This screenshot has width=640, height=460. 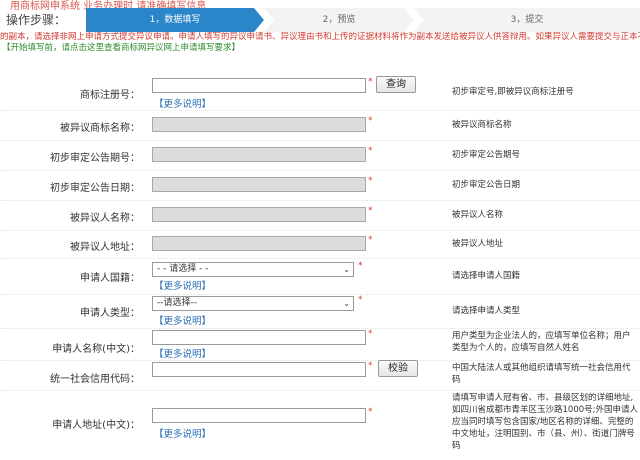 What do you see at coordinates (121, 48) in the screenshot?
I see `requirements-link: 【开始填写前，请点击这里查看商标网异议网上申请填写要求】` at bounding box center [121, 48].